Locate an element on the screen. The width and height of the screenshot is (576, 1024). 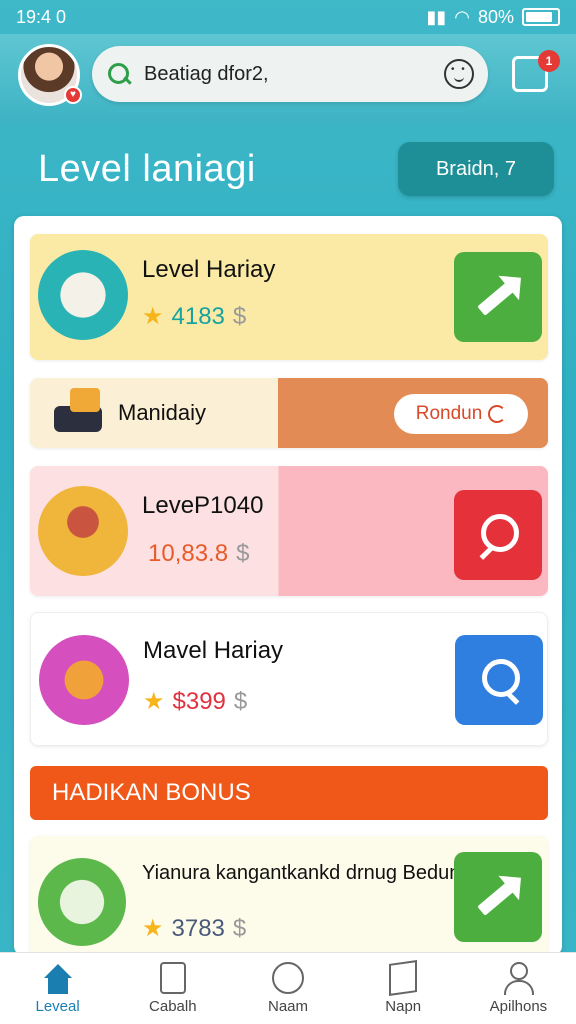
search-bar: Beatiag dfor2, is located at coordinates (290, 74).